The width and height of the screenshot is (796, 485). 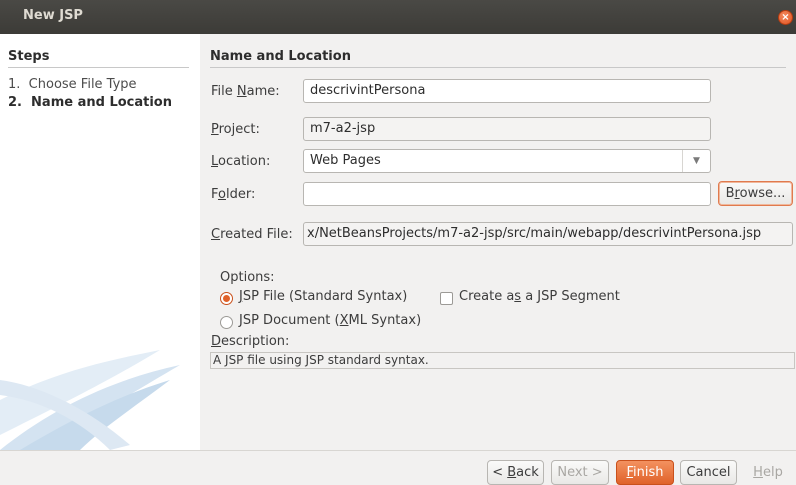 I want to click on finish-button: Finish, so click(x=645, y=472).